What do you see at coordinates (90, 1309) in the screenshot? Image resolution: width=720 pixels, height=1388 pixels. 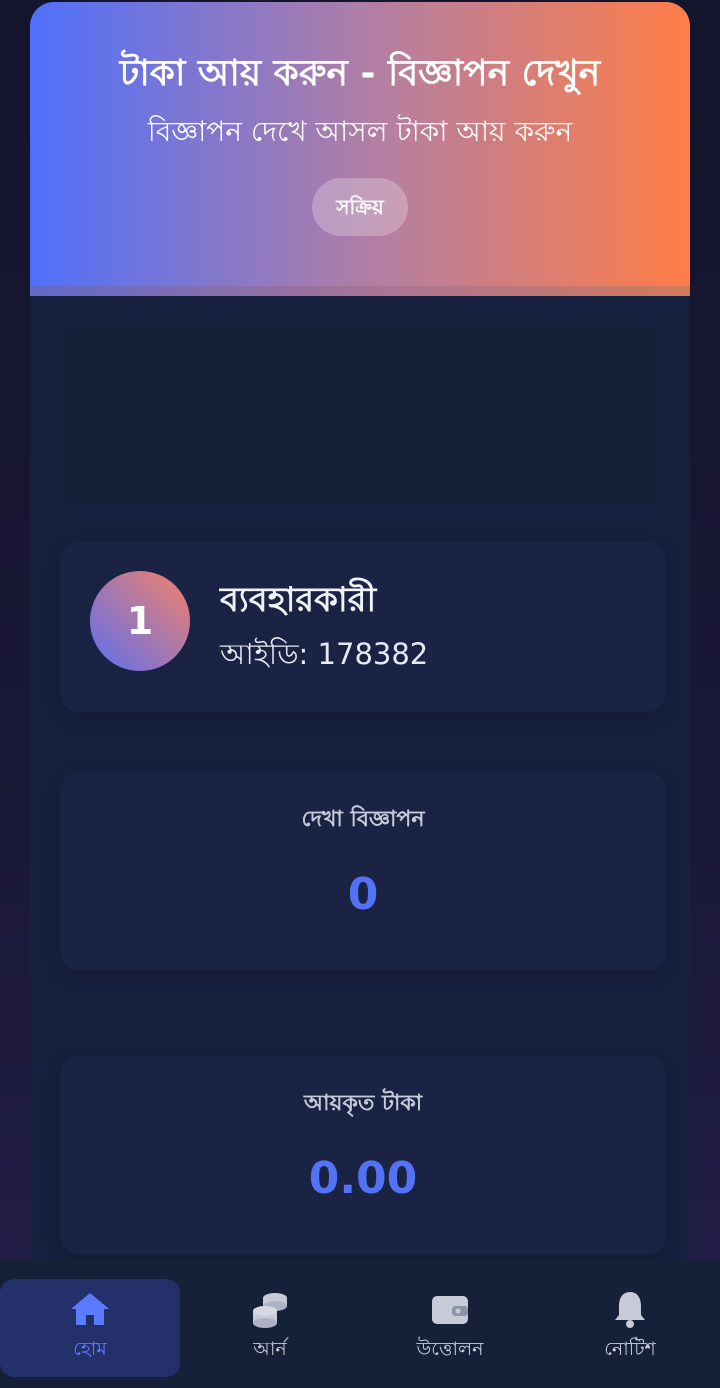 I see `home-icon` at bounding box center [90, 1309].